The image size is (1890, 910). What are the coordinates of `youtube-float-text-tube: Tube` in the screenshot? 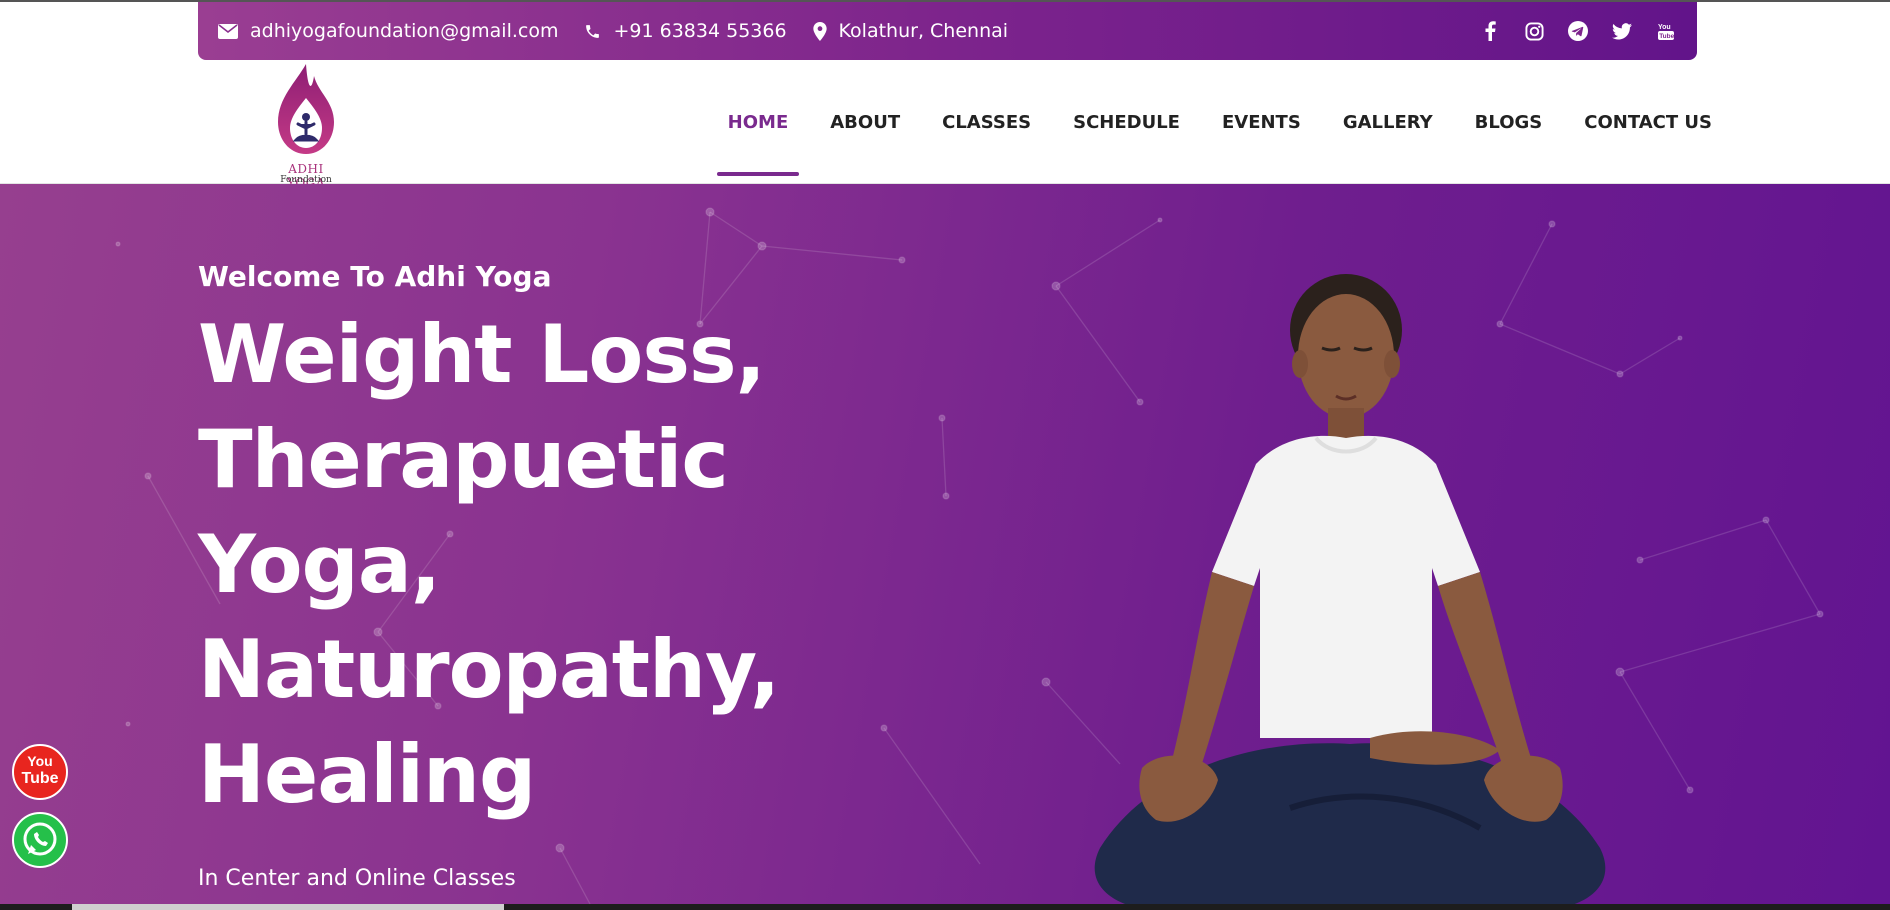 It's located at (40, 778).